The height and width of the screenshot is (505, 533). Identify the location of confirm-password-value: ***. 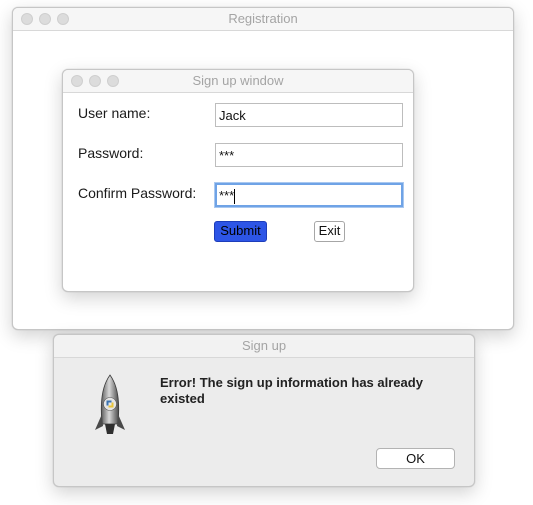
(227, 195).